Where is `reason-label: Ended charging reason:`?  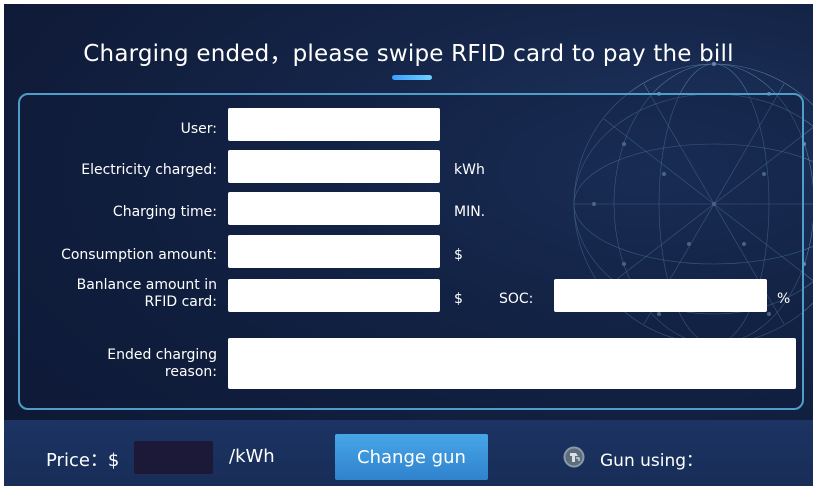 reason-label: Ended charging reason: is located at coordinates (162, 364).